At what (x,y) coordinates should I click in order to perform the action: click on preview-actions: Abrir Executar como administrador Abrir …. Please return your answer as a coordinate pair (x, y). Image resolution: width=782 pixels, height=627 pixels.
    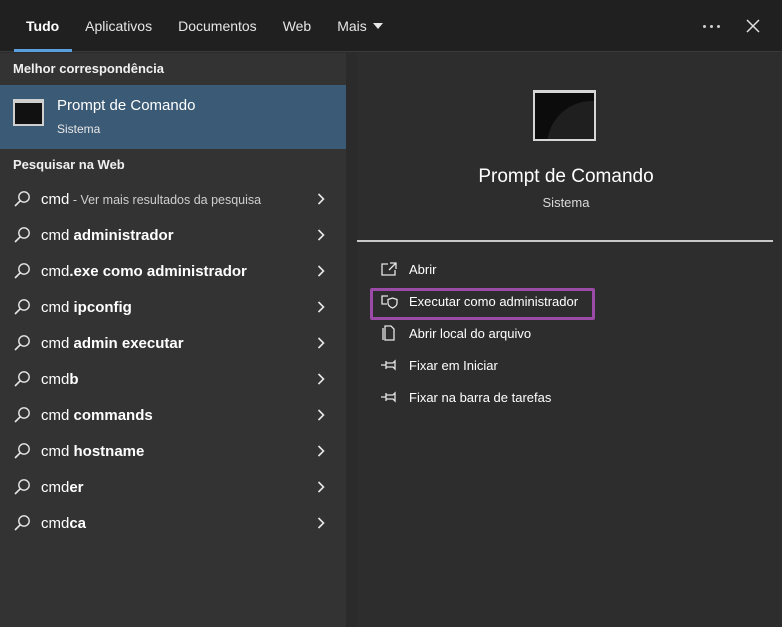
    Looking at the image, I should click on (569, 333).